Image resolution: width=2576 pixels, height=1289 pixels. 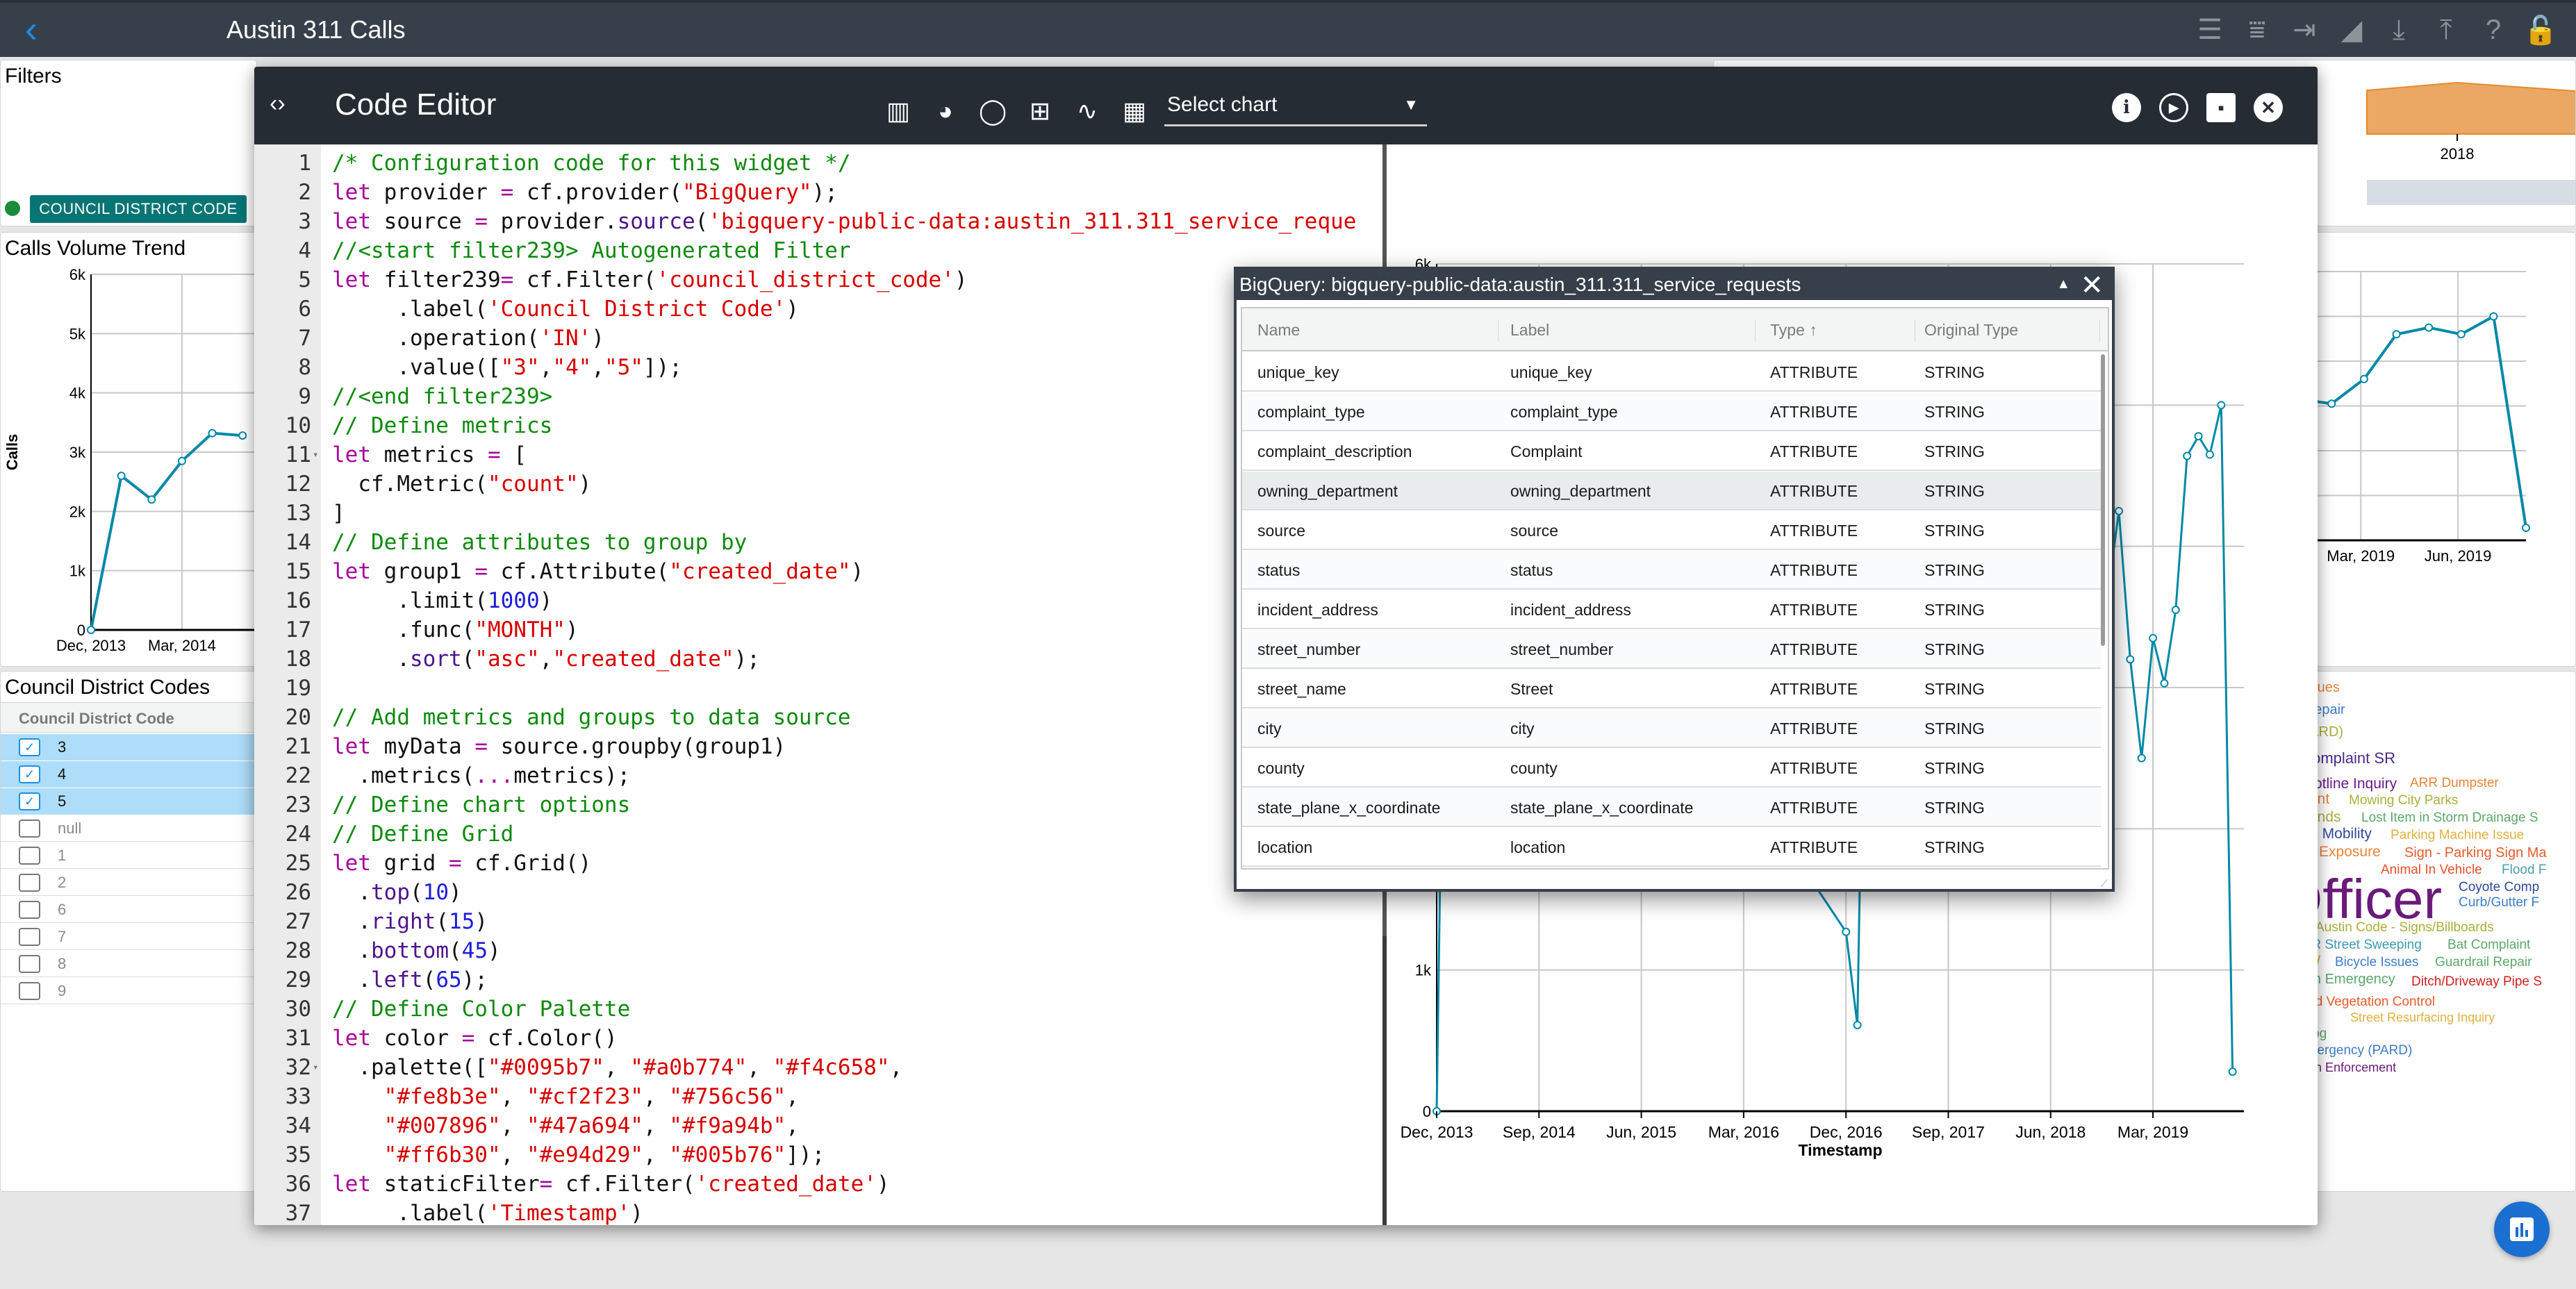 What do you see at coordinates (2210, 30) in the screenshot?
I see `align-left-icon: ☰` at bounding box center [2210, 30].